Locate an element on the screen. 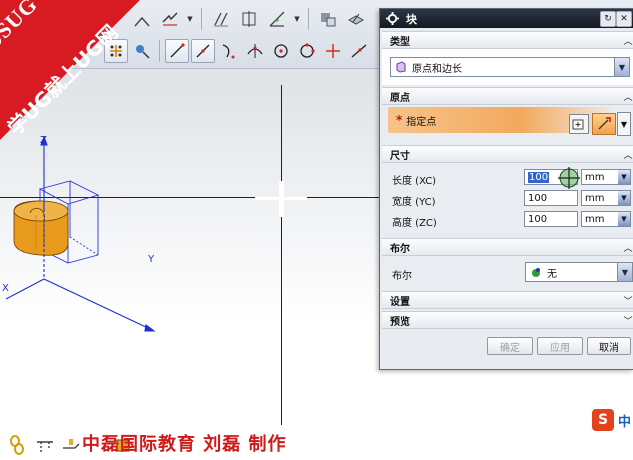 This screenshot has height=460, width=633. intersection-point-icon is located at coordinates (255, 51).